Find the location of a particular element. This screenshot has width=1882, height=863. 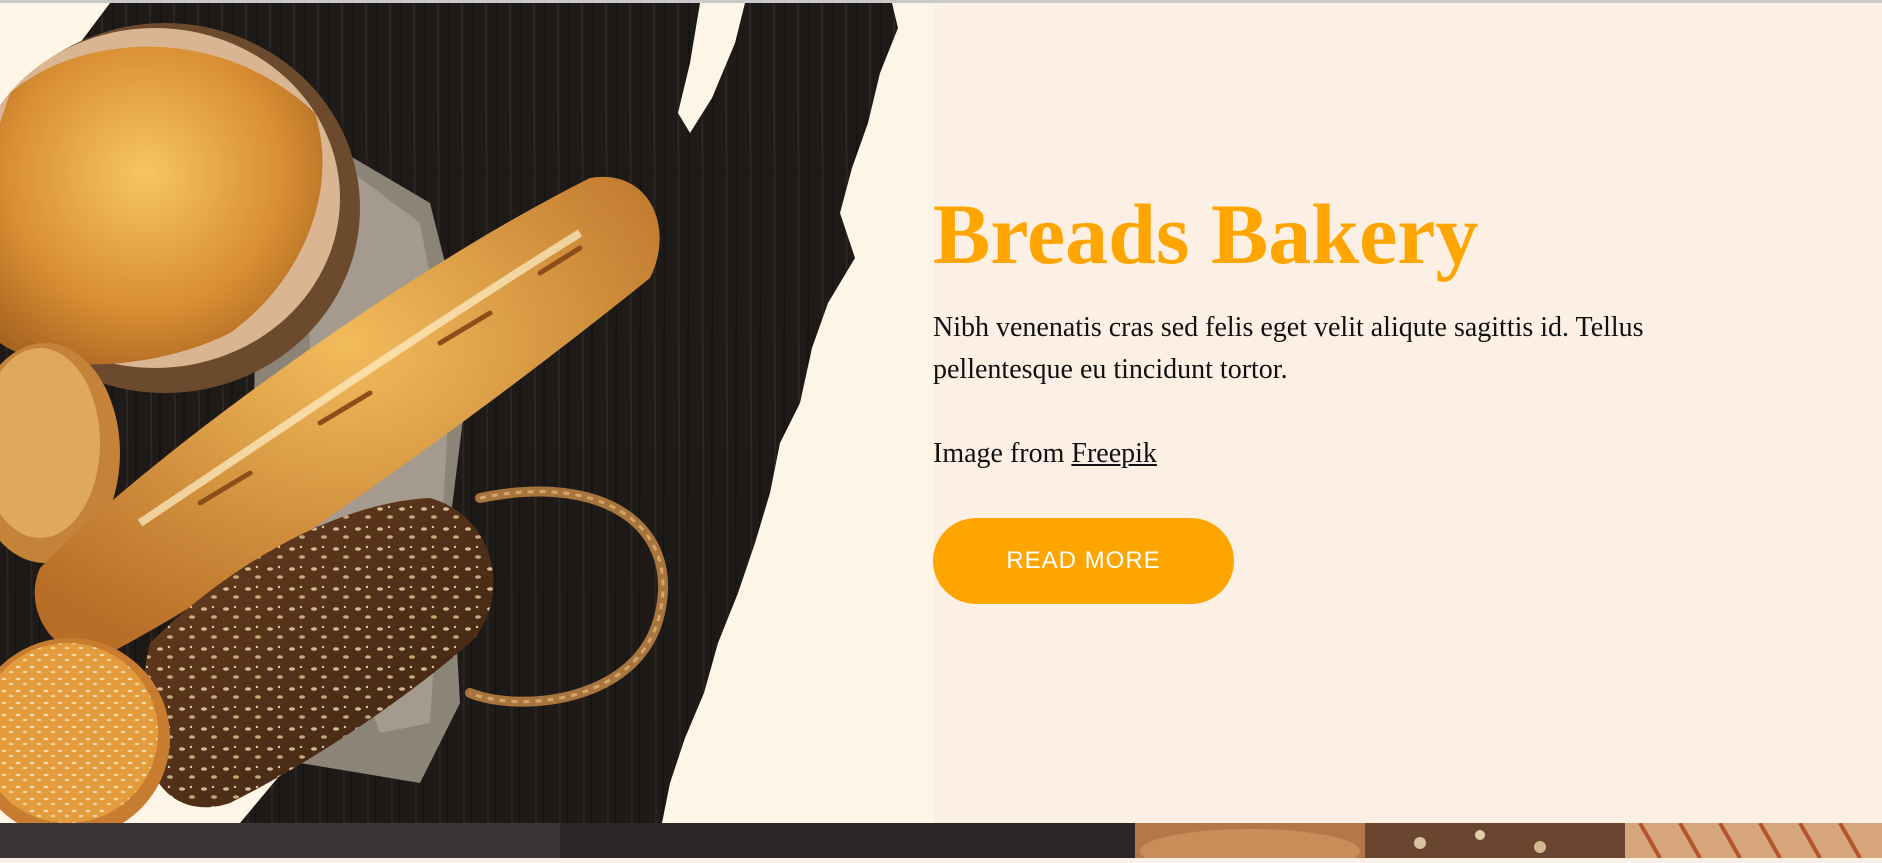

next-section-preview is located at coordinates (941, 842).